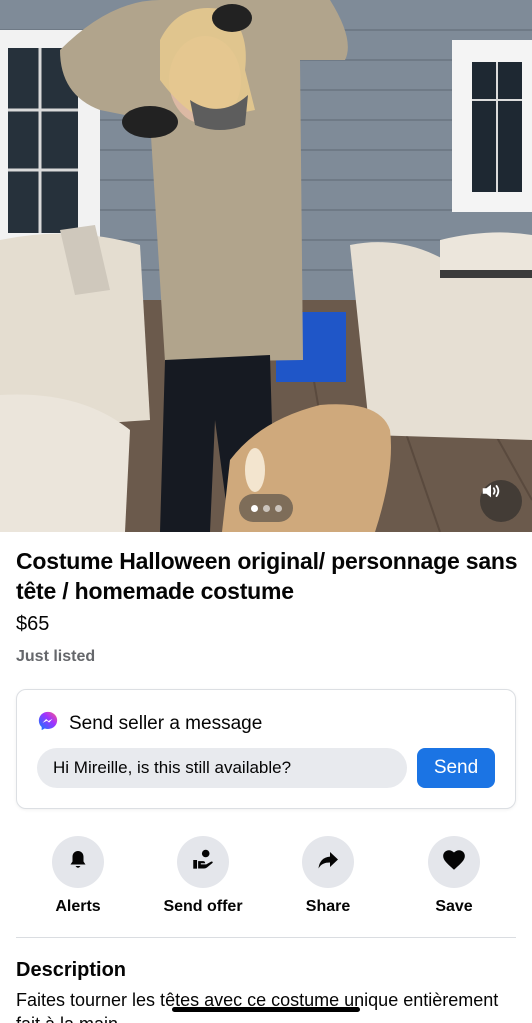  Describe the element at coordinates (254, 508) in the screenshot. I see `carousel-dot-active` at that location.